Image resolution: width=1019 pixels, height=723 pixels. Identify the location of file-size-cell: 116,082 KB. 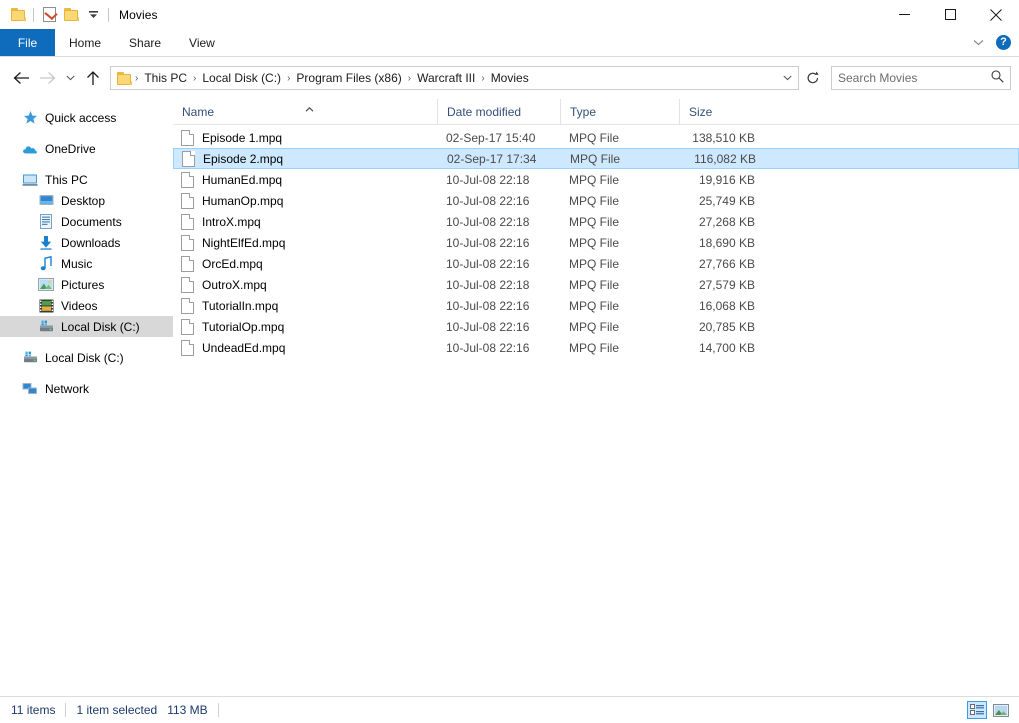
(725, 158).